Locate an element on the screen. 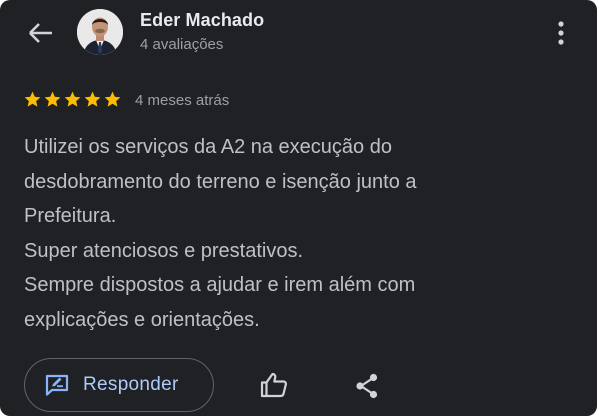 The image size is (599, 416). like-button is located at coordinates (274, 385).